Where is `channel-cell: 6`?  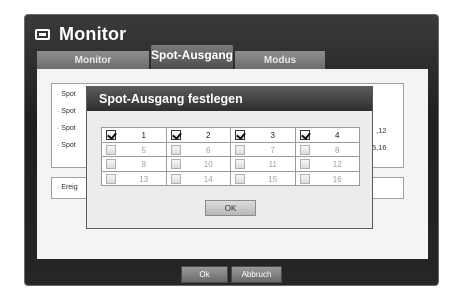
channel-cell: 6 is located at coordinates (198, 149).